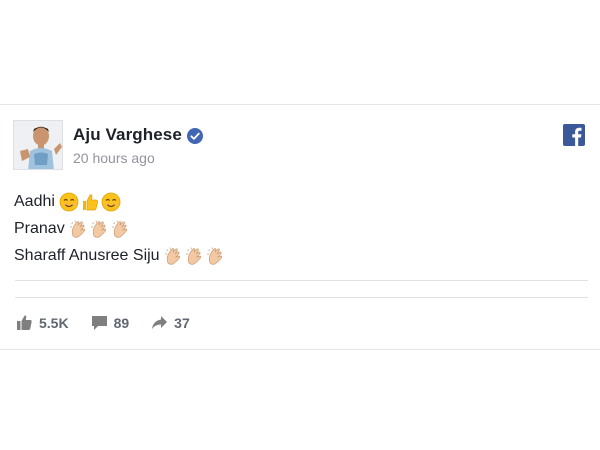 Image resolution: width=600 pixels, height=450 pixels. What do you see at coordinates (114, 158) in the screenshot?
I see `post-timestamp: 20 hours ago` at bounding box center [114, 158].